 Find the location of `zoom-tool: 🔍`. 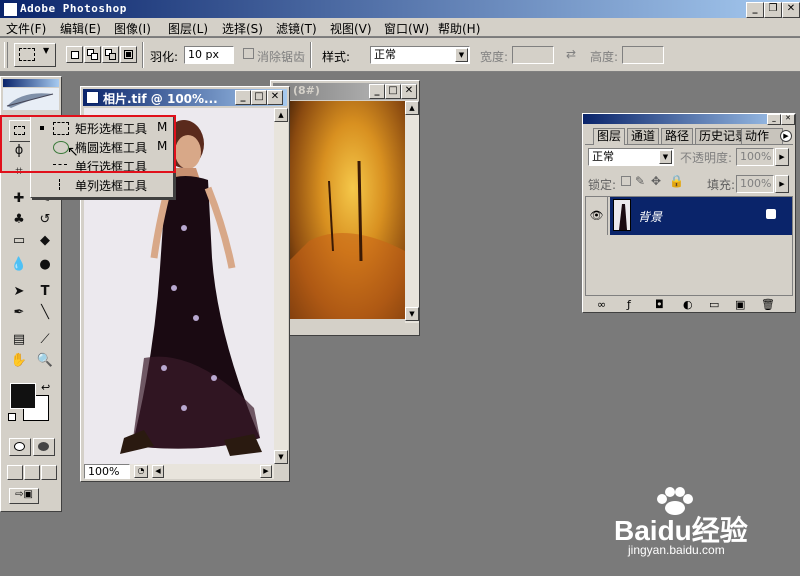

zoom-tool: 🔍 is located at coordinates (45, 361).